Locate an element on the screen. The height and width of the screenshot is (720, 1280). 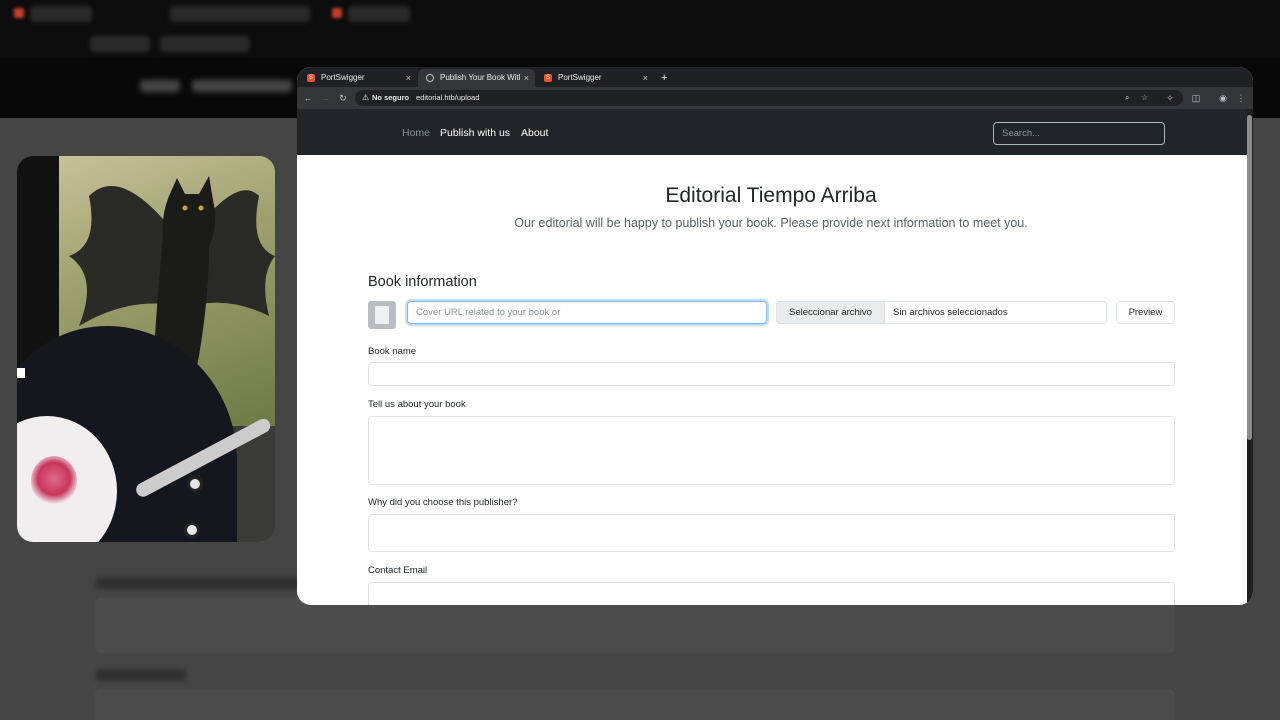
tab-publish-your-book: Publish Your Book With × is located at coordinates (476, 78).